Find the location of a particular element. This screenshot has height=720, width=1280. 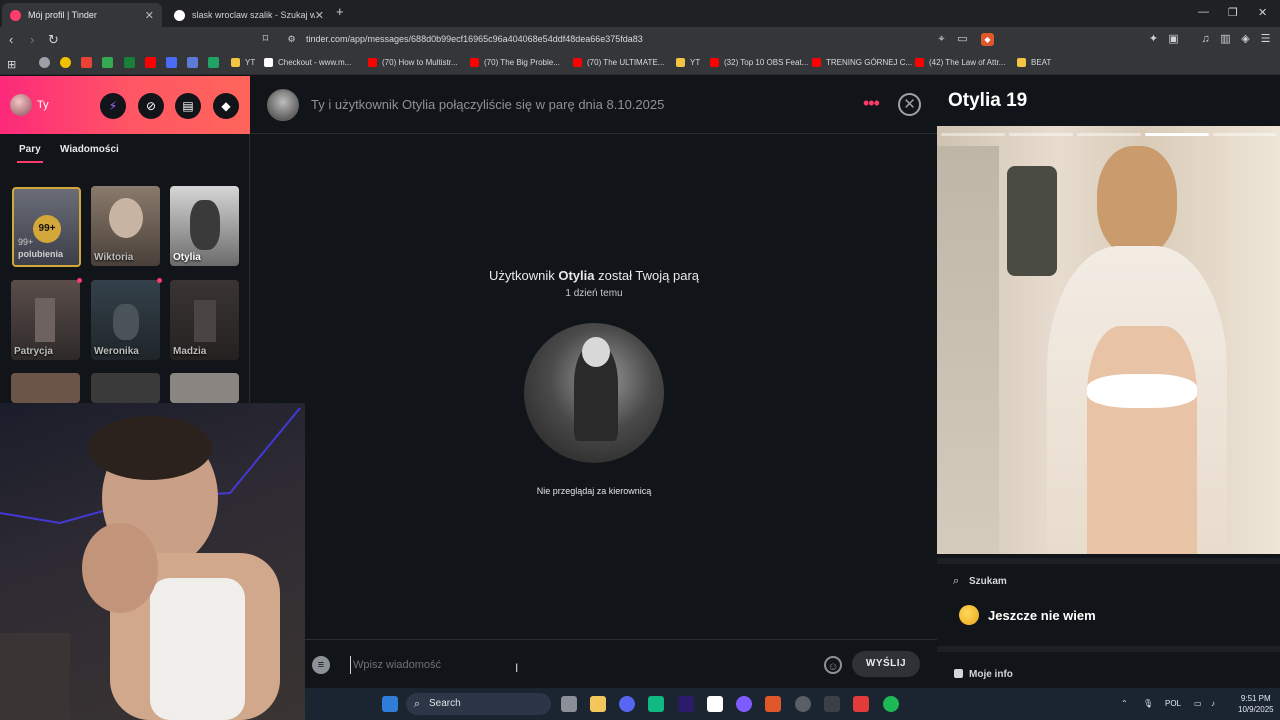

microphone-icon: 🎙 is located at coordinates (1148, 703).